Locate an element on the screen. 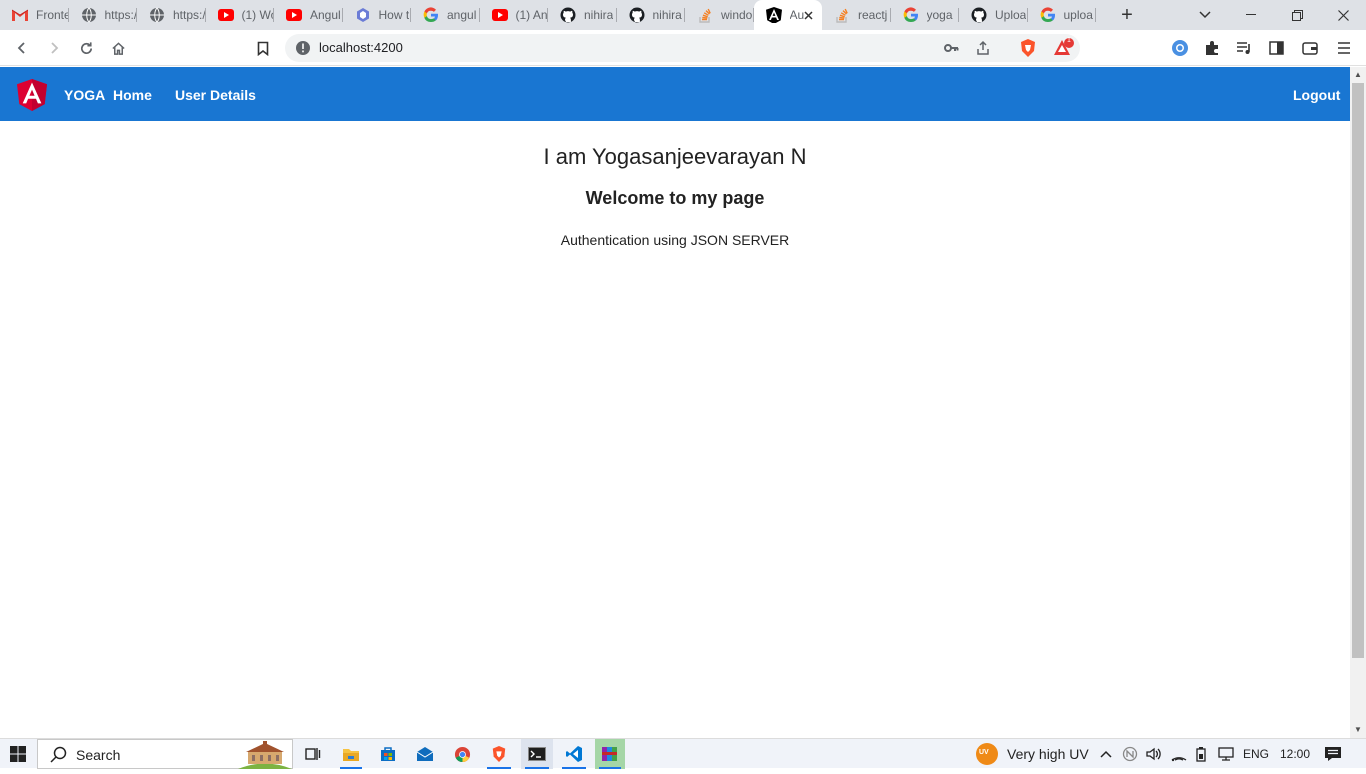 The width and height of the screenshot is (1366, 774). vscode-icon is located at coordinates (574, 754).